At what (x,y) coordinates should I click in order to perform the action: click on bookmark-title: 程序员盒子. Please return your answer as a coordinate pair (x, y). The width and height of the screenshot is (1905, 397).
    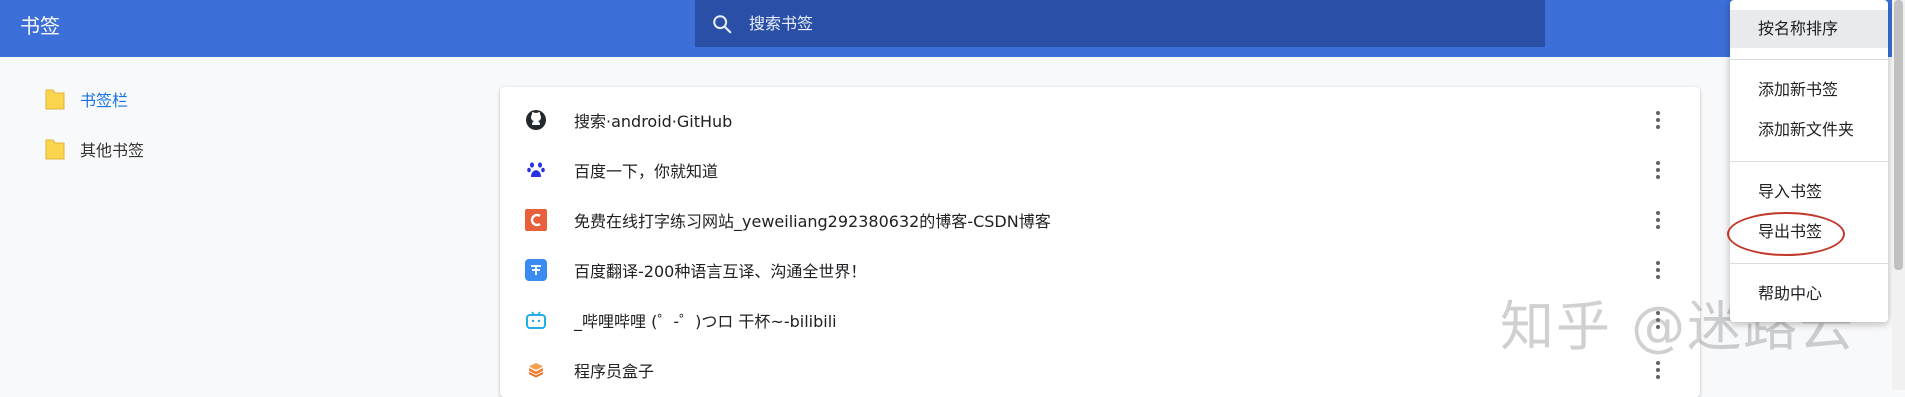
    Looking at the image, I should click on (614, 371).